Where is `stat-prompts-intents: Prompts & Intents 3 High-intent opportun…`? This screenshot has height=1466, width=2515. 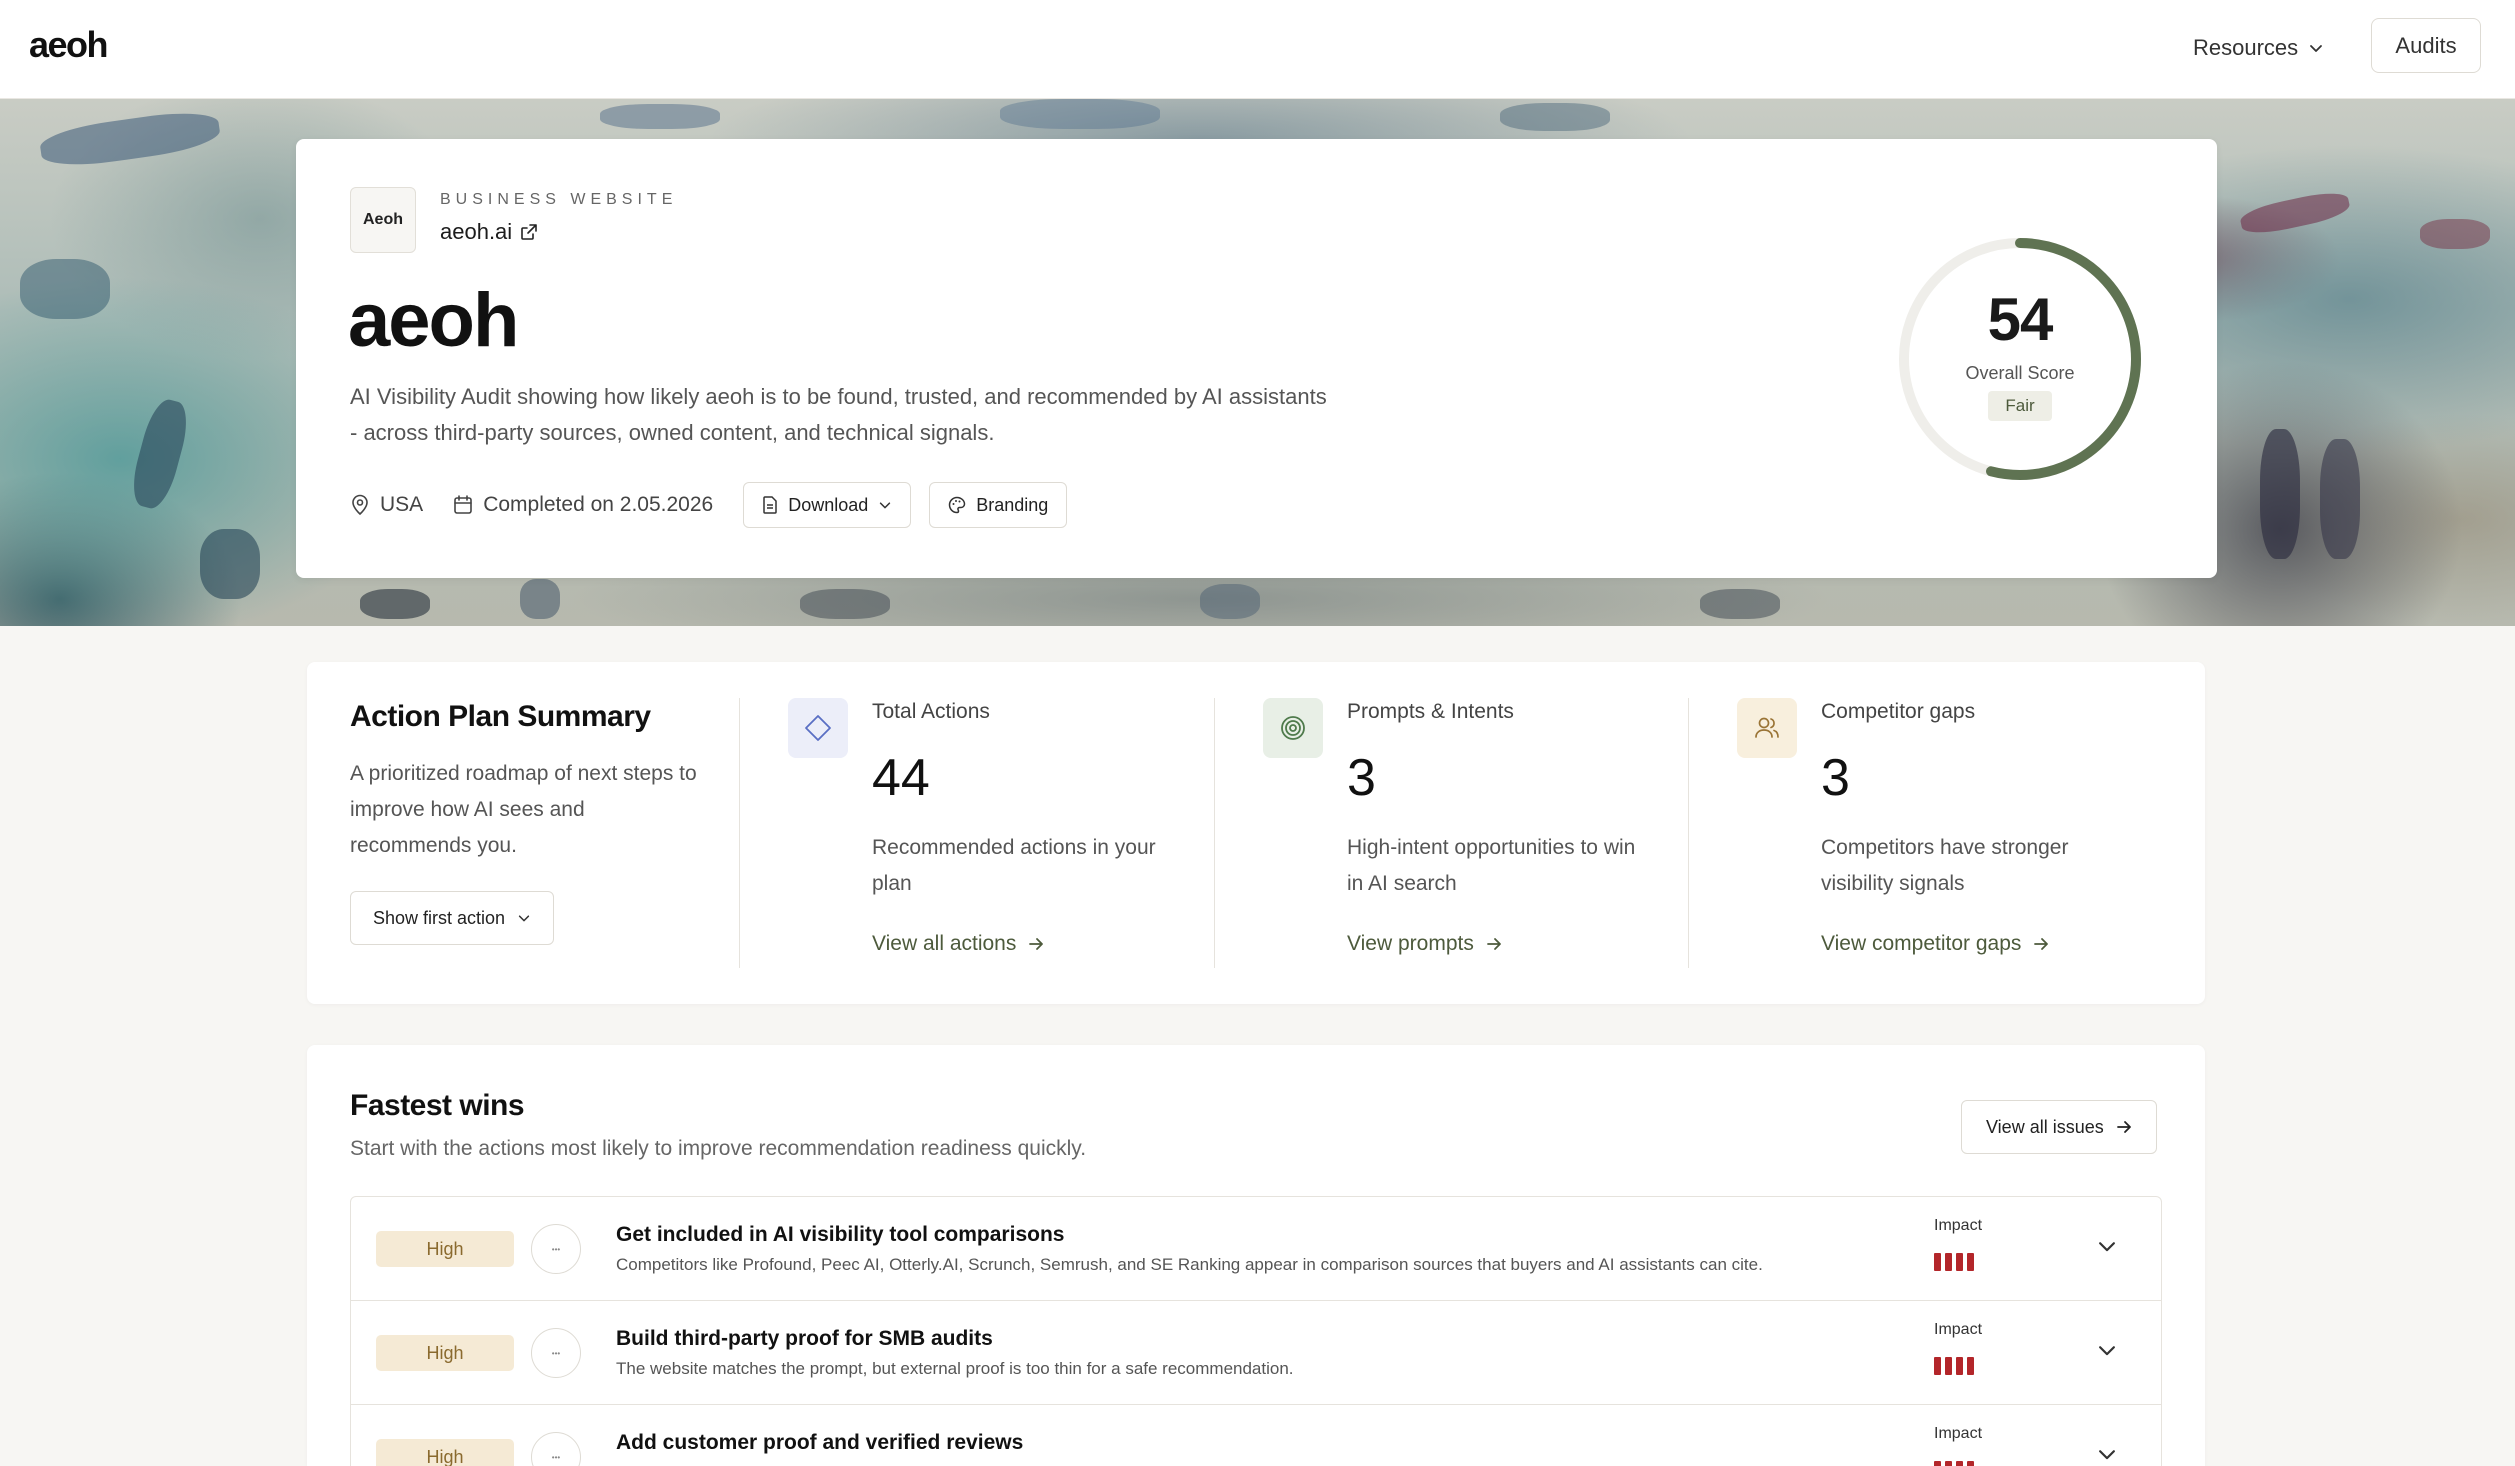 stat-prompts-intents: Prompts & Intents 3 High-intent opportun… is located at coordinates (1473, 833).